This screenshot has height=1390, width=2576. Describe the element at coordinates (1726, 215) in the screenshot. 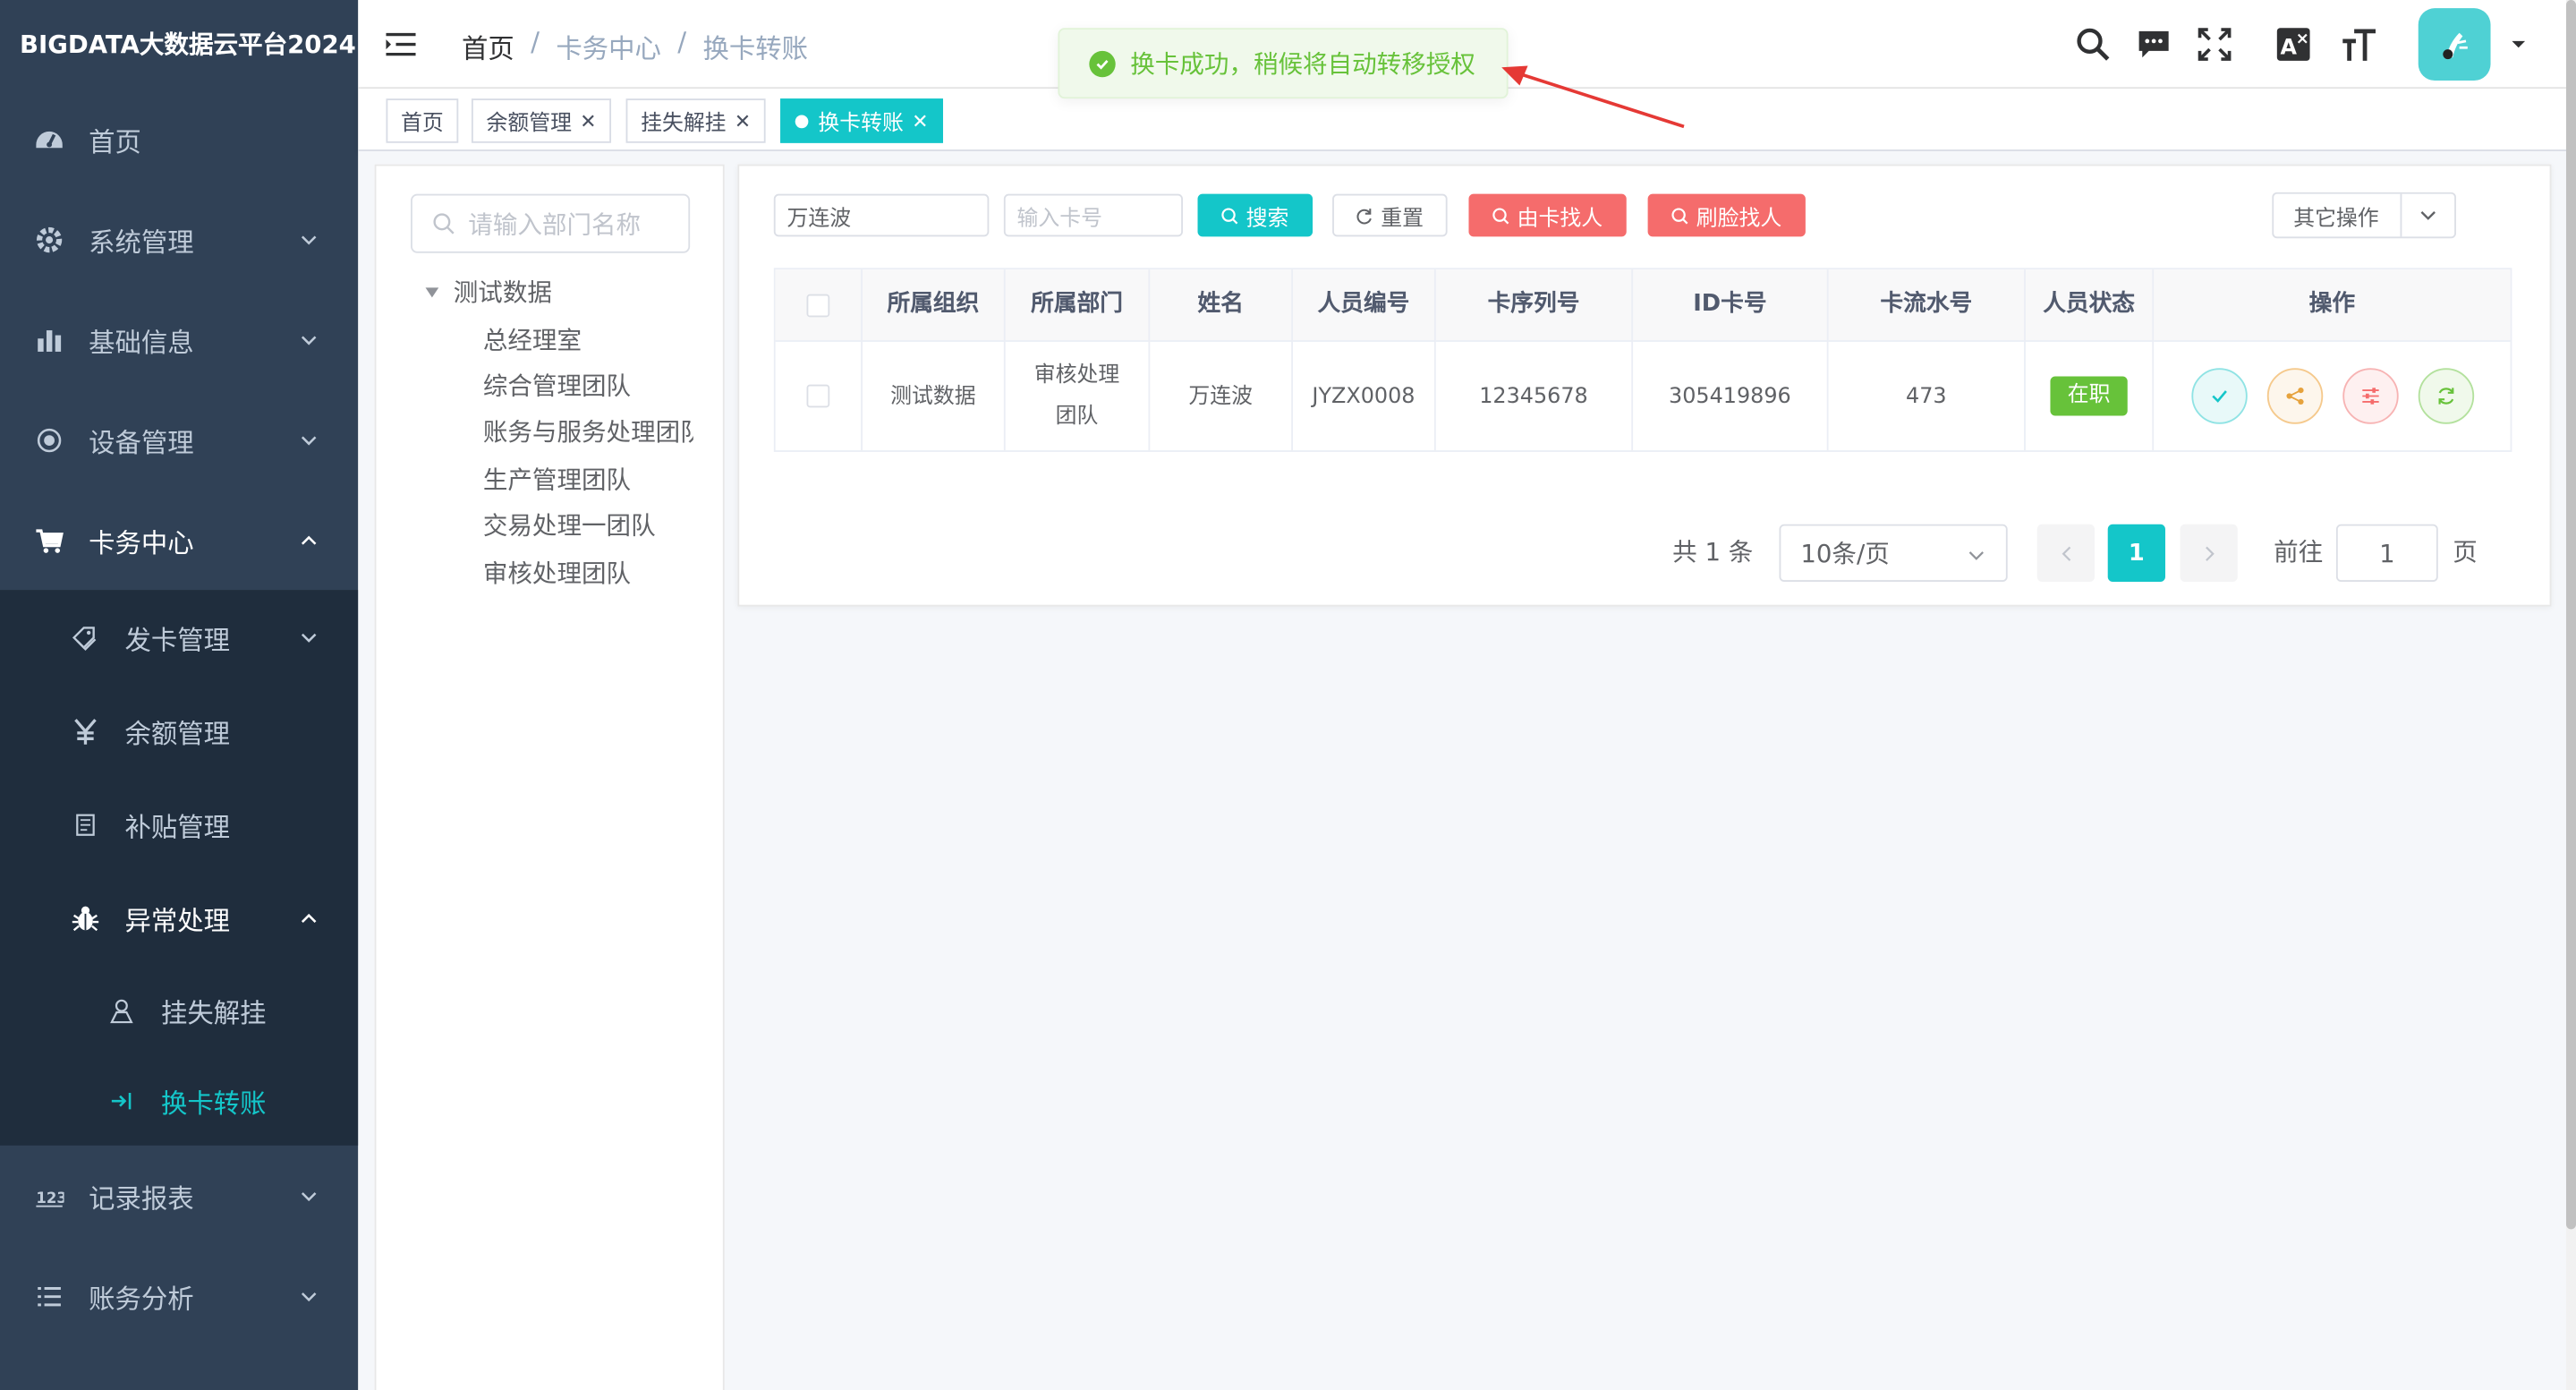

I see `find-by-face-button: 刷脸找人` at that location.